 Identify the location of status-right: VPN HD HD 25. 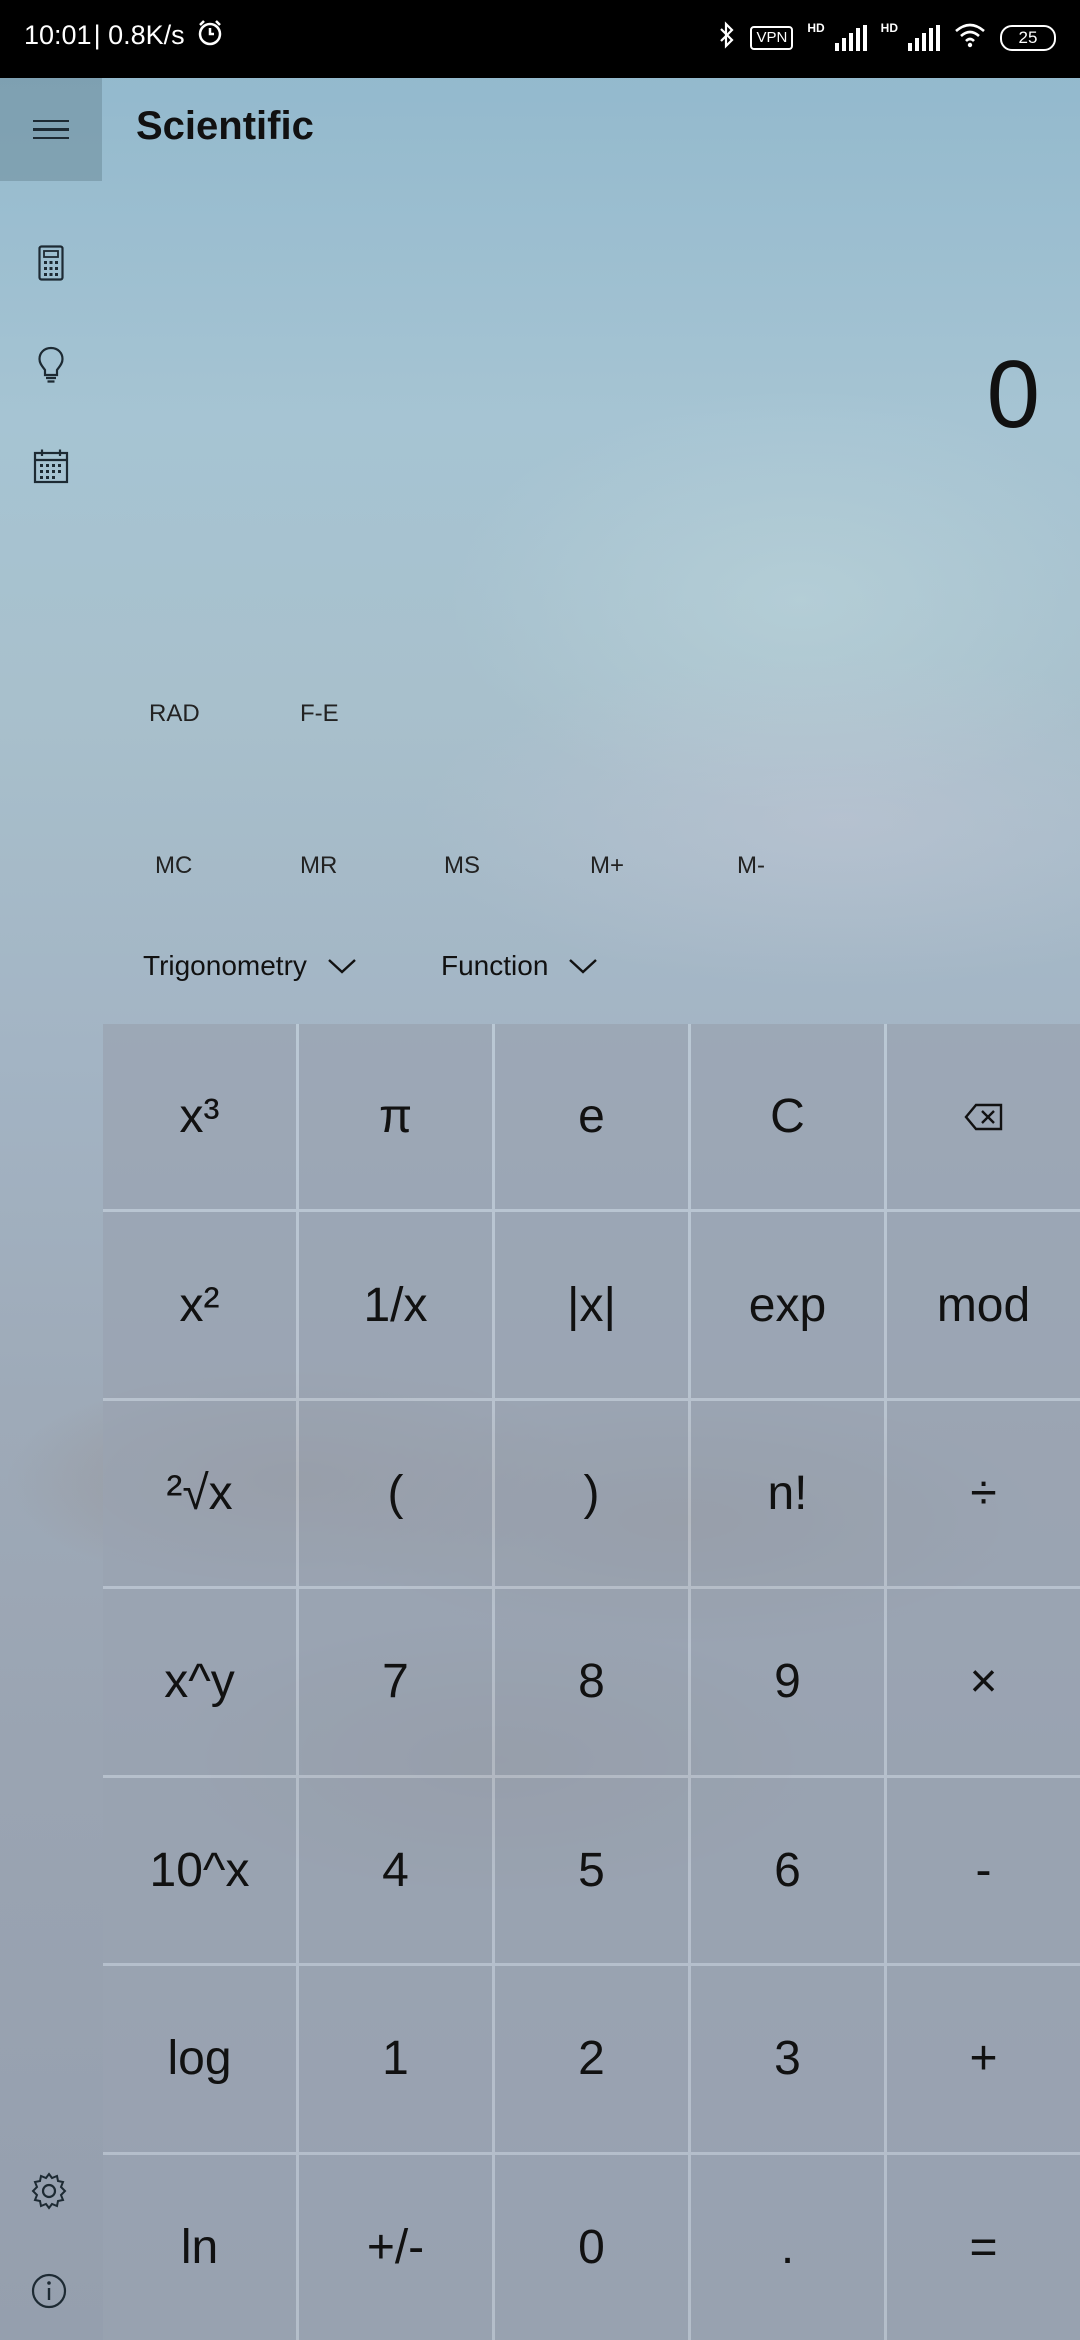
(887, 38).